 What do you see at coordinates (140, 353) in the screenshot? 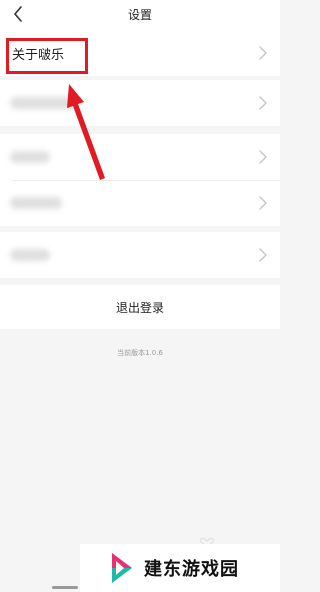
I see `version-text: 当前版本1.0.6` at bounding box center [140, 353].